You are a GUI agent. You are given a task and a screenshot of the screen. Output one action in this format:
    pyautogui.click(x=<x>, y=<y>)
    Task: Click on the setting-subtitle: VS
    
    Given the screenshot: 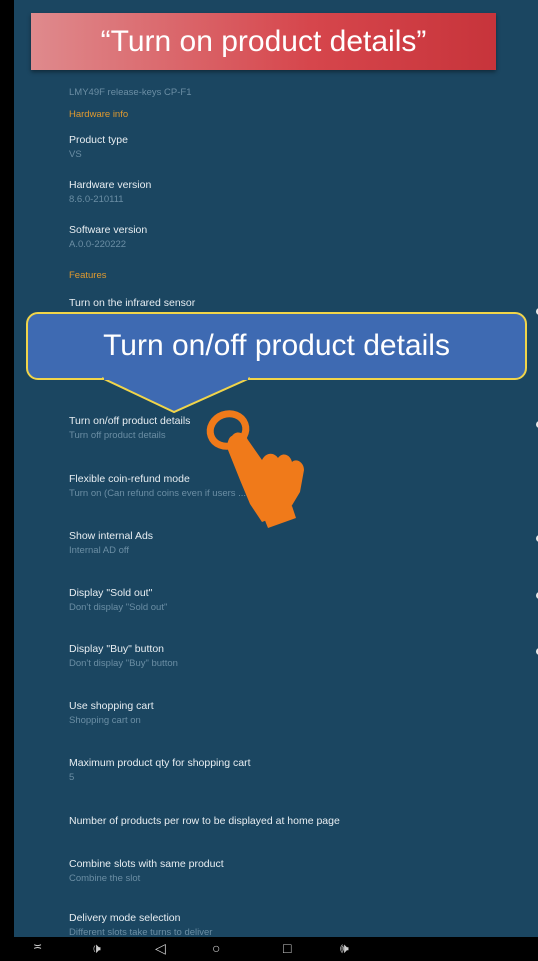 What is the action you would take?
    pyautogui.click(x=75, y=154)
    